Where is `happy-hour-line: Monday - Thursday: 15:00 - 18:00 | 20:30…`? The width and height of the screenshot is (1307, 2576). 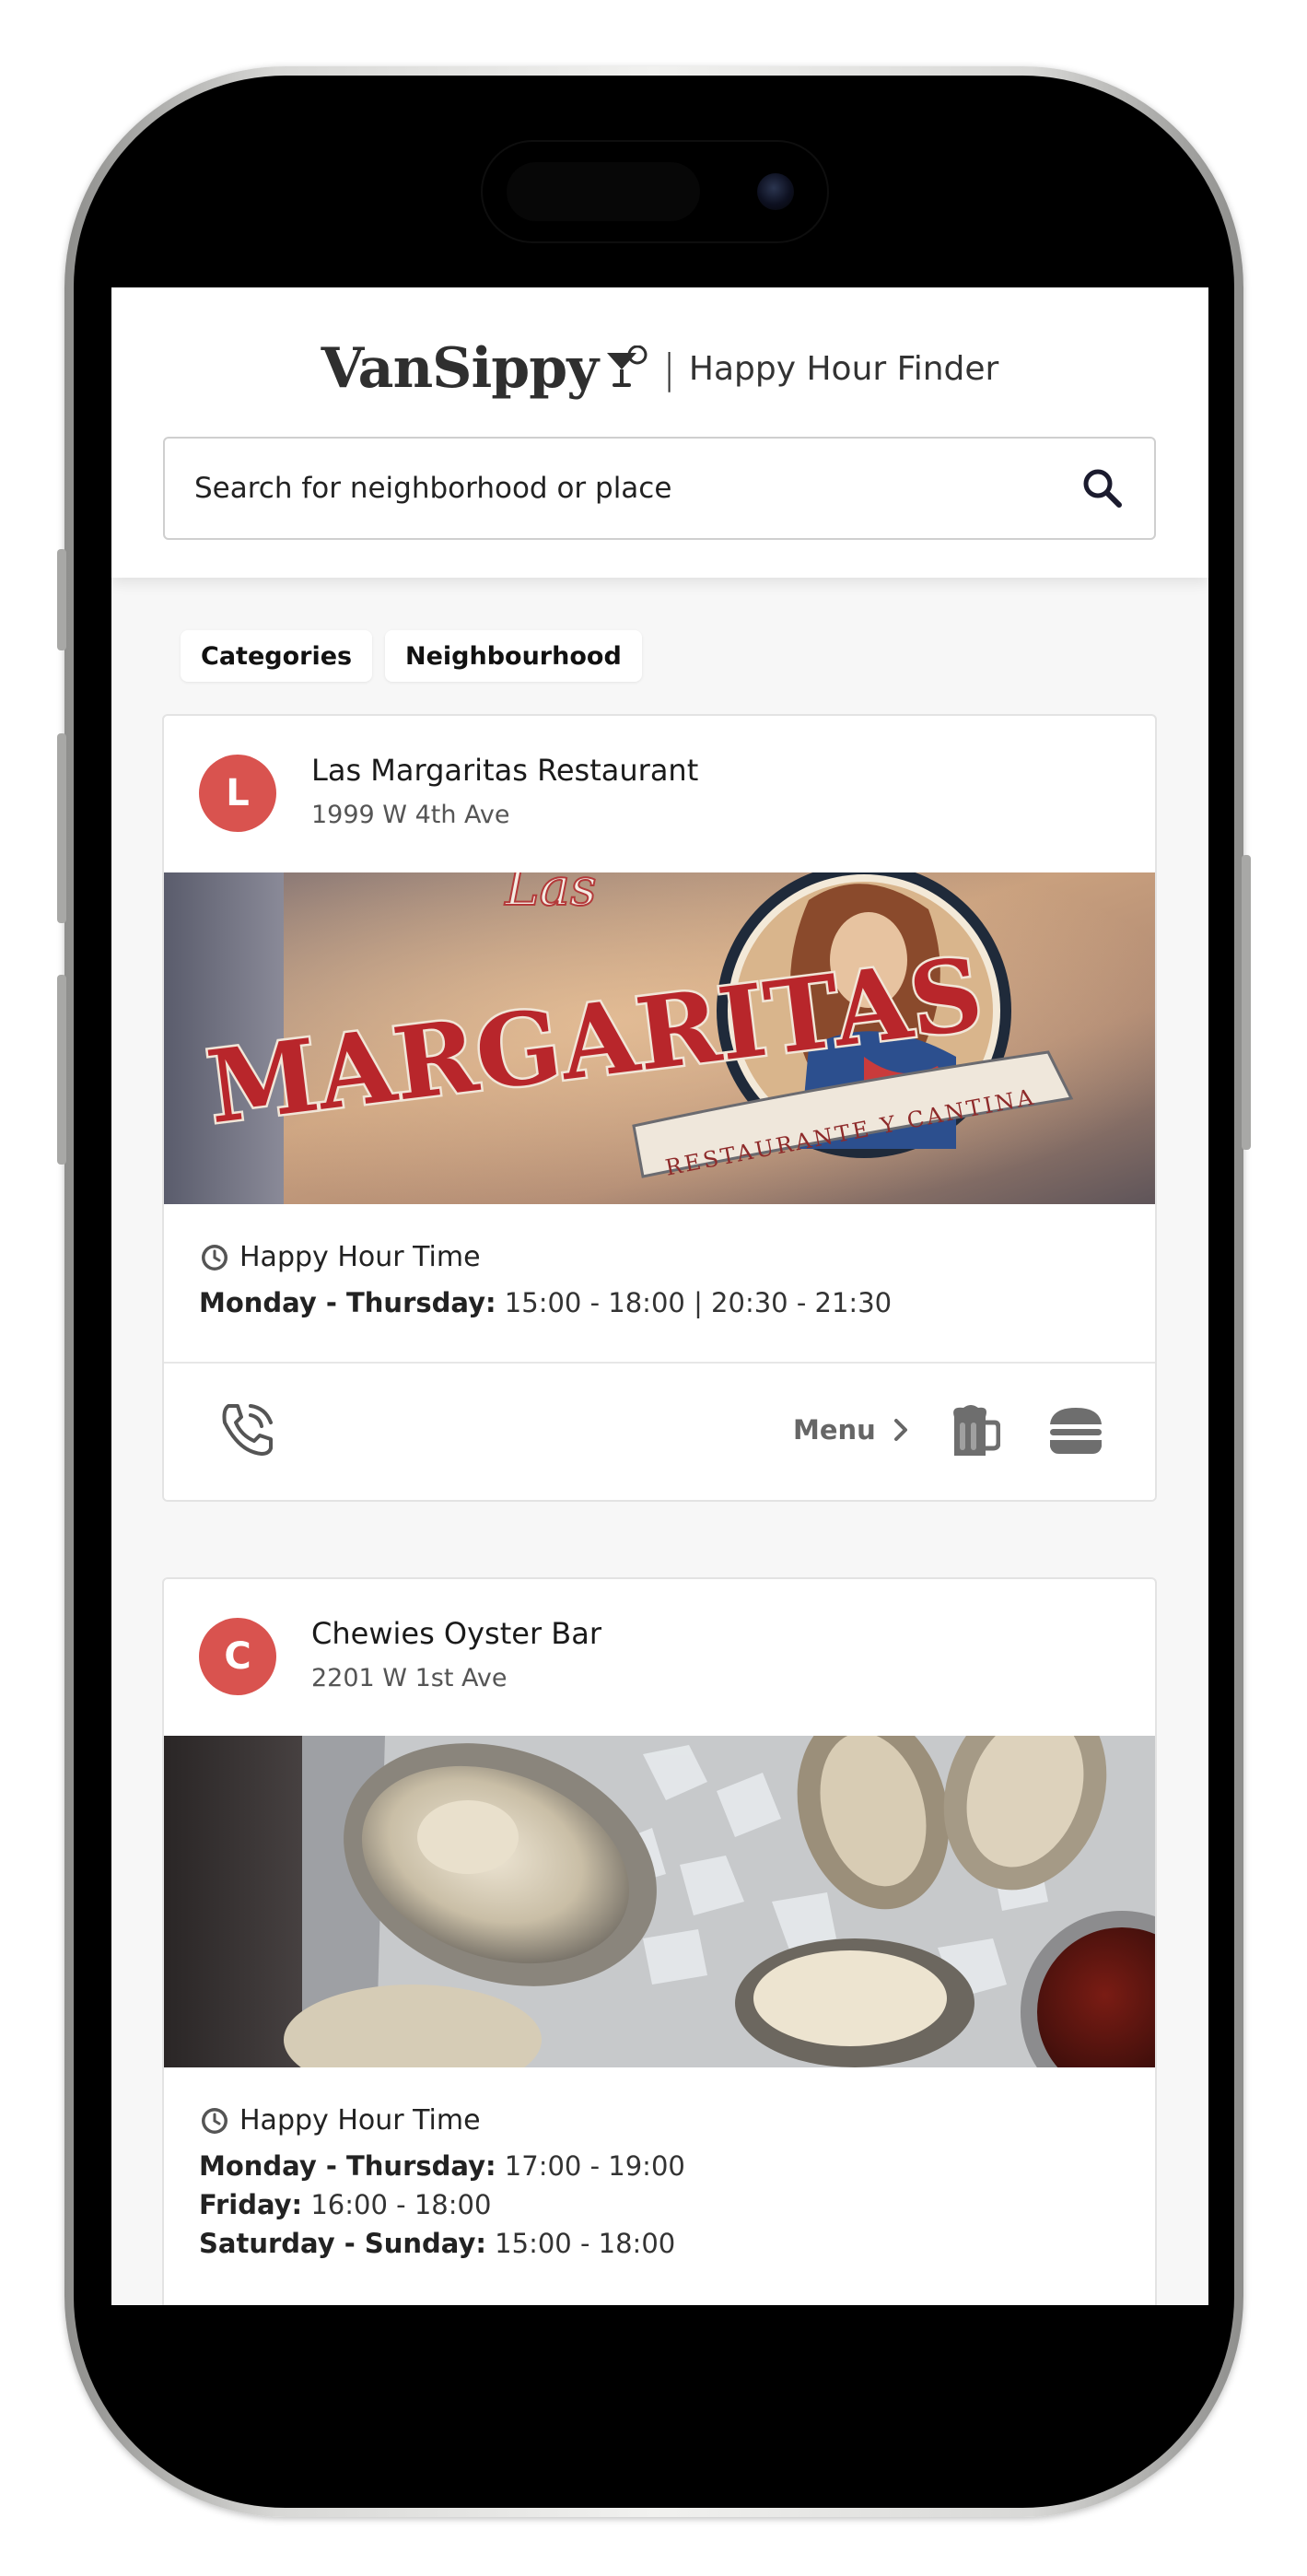
happy-hour-line: Monday - Thursday: 15:00 - 18:00 | 20:30… is located at coordinates (659, 1302).